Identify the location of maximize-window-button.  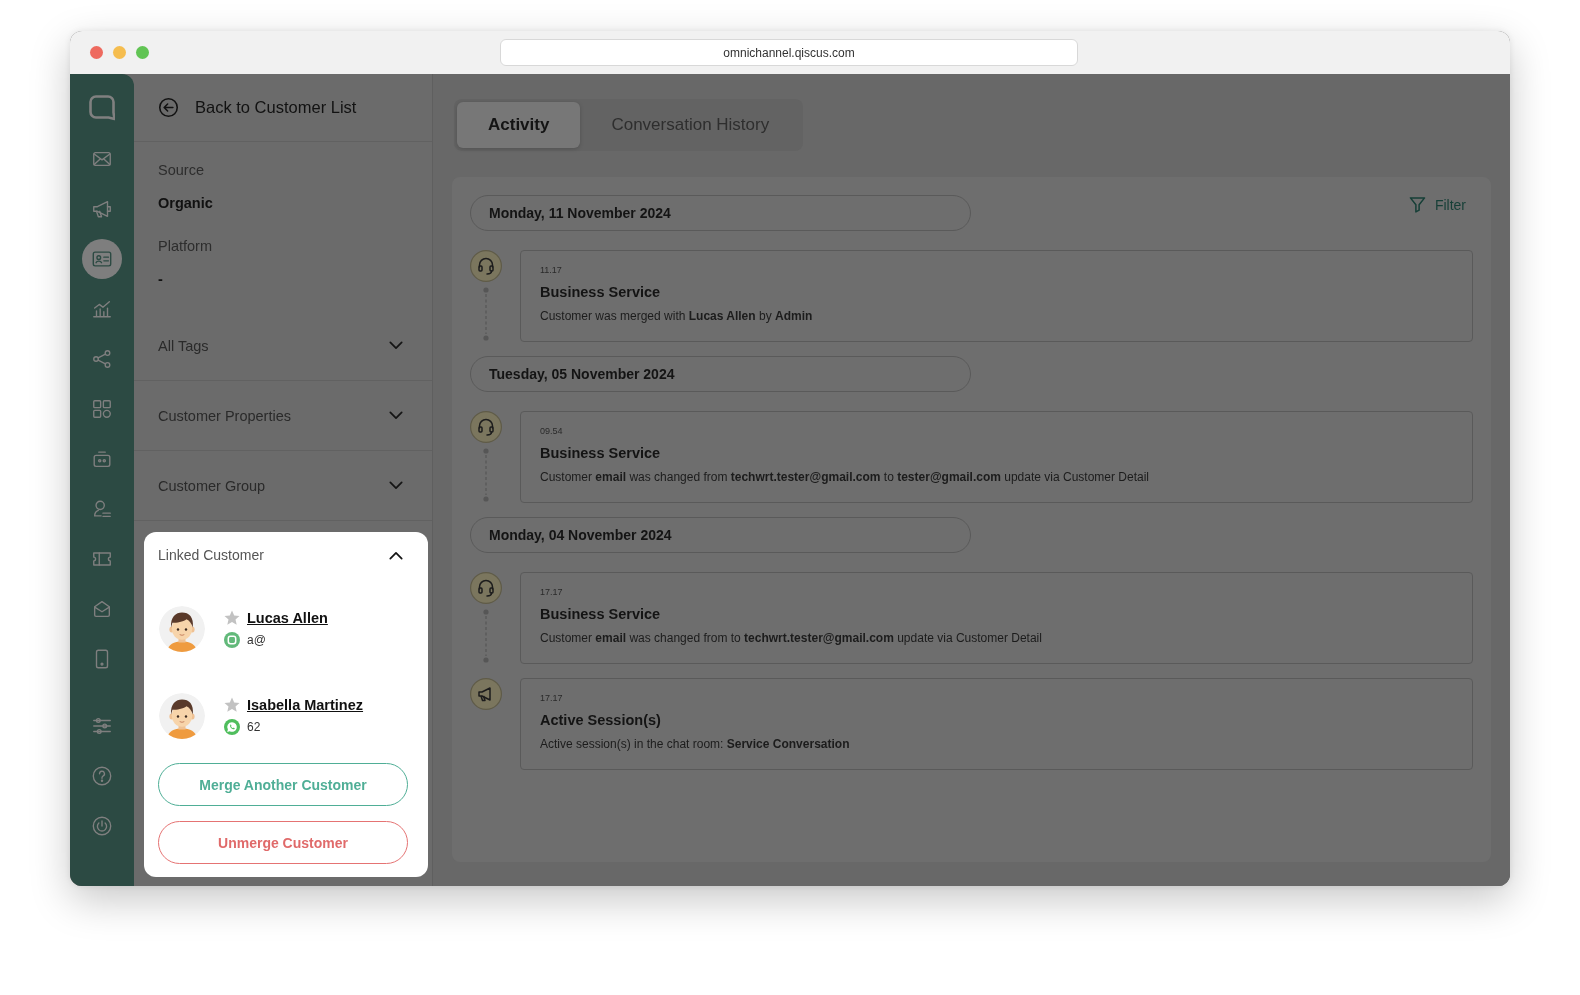
(142, 52).